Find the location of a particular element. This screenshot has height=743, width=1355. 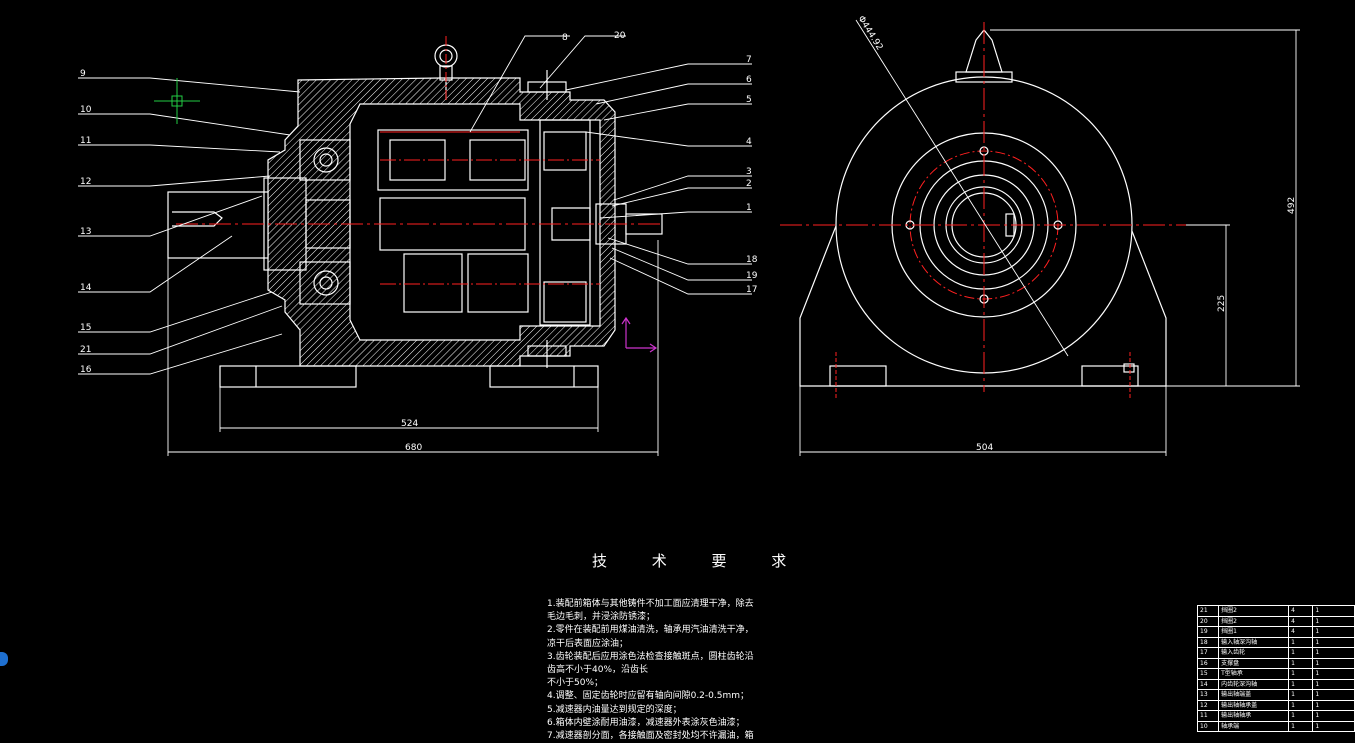

bom-cell: 11 is located at coordinates (1208, 716).